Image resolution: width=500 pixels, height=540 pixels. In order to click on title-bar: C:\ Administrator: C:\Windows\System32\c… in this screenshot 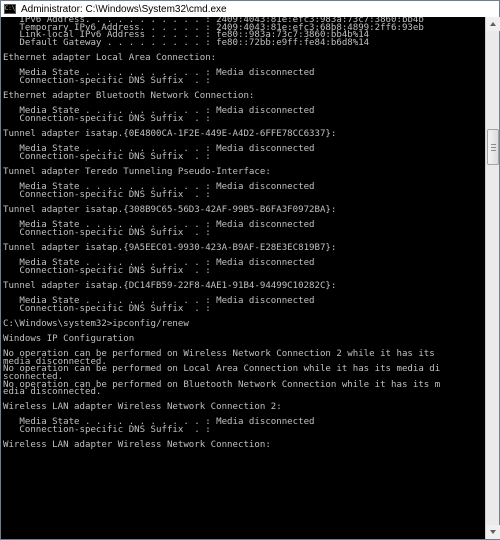, I will do `click(250, 9)`.